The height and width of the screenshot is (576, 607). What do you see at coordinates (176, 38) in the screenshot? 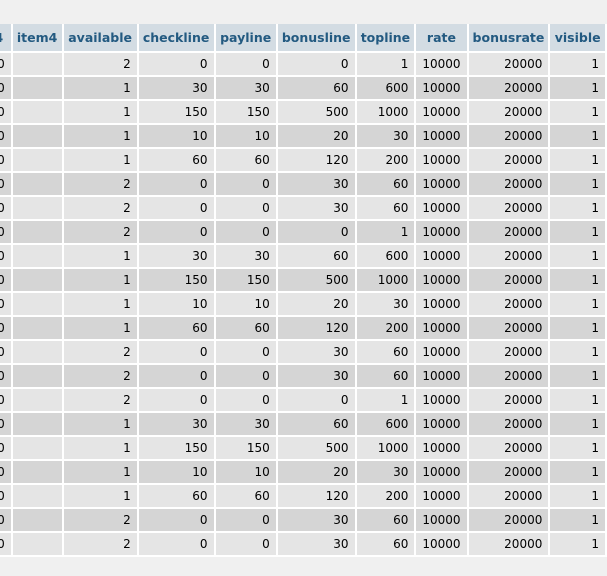
I see `column-header-checkline: checkline` at bounding box center [176, 38].